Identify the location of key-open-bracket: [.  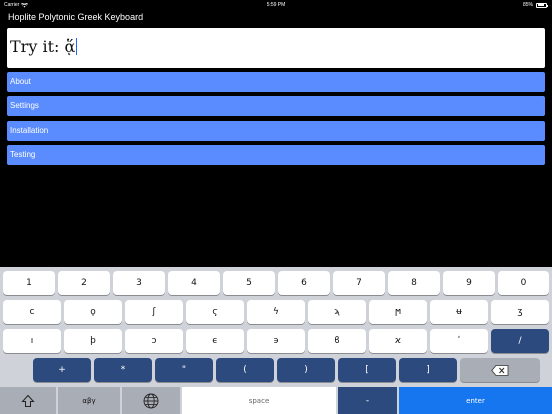
(367, 370).